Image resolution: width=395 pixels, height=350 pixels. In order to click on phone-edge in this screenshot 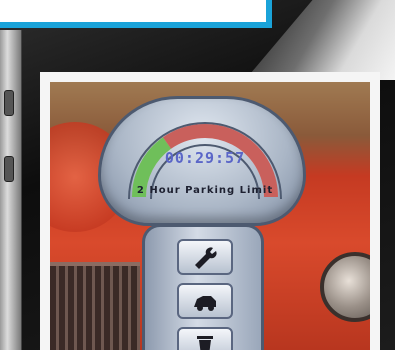, I will do `click(11, 190)`.